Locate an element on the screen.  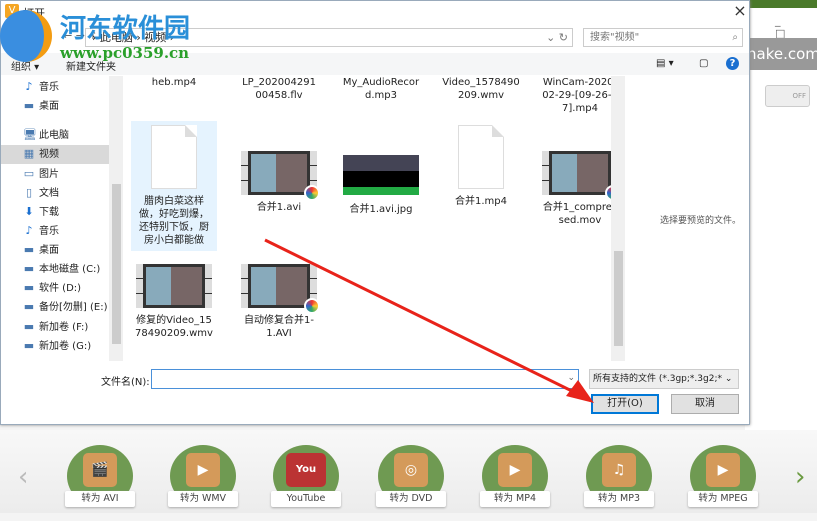
watermark-title: 河东软件园 is located at coordinates (125, 29).